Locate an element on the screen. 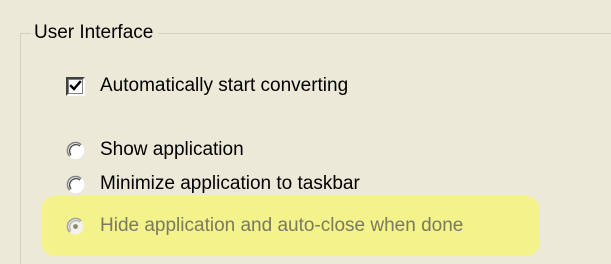 This screenshot has height=264, width=611. groupbox-title: User Interface is located at coordinates (95, 33).